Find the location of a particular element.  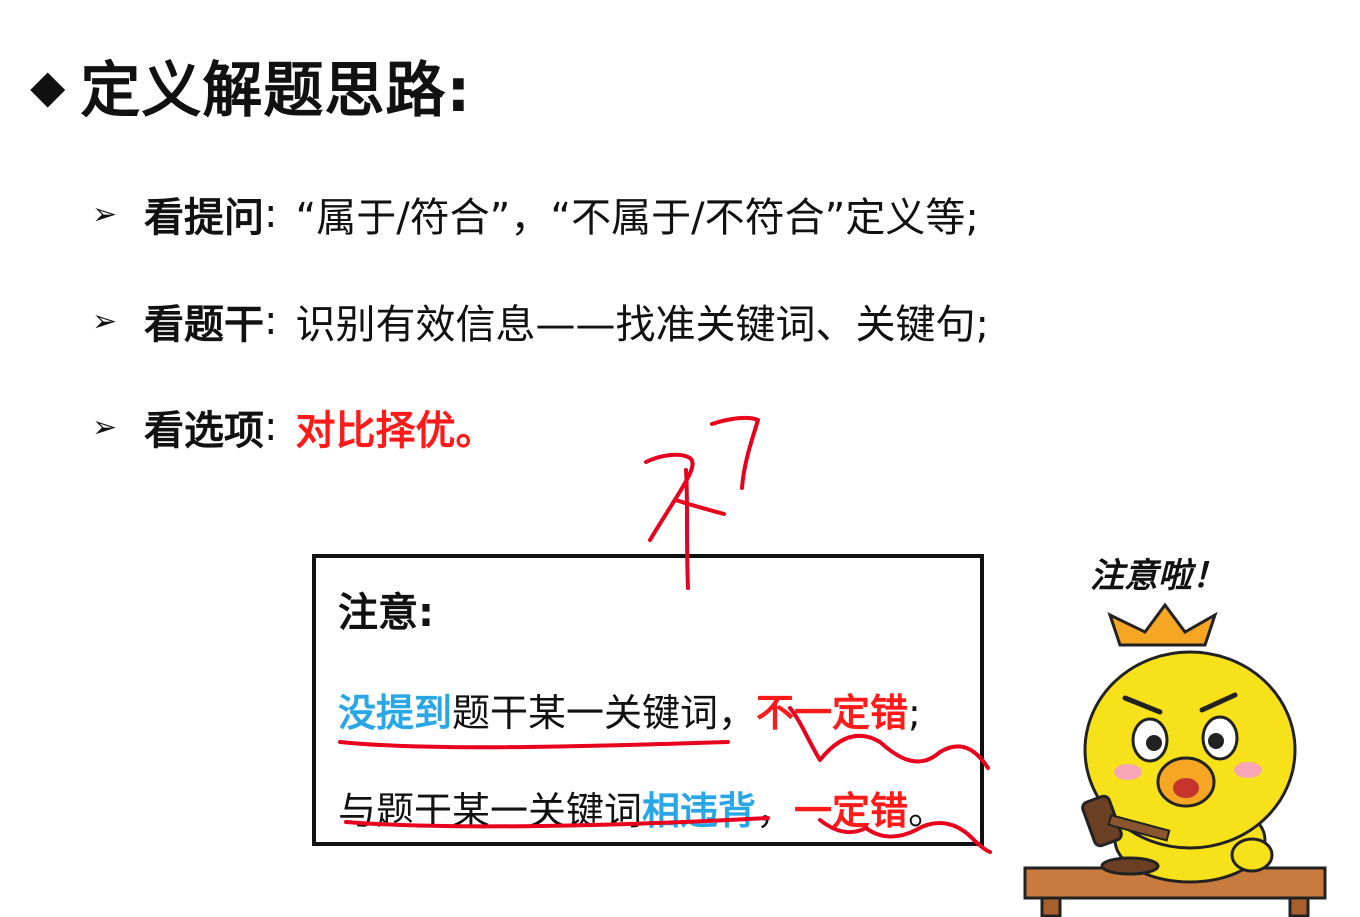

note-line-2: 与题干某一关键词相违背，一定错。 is located at coordinates (642, 807).